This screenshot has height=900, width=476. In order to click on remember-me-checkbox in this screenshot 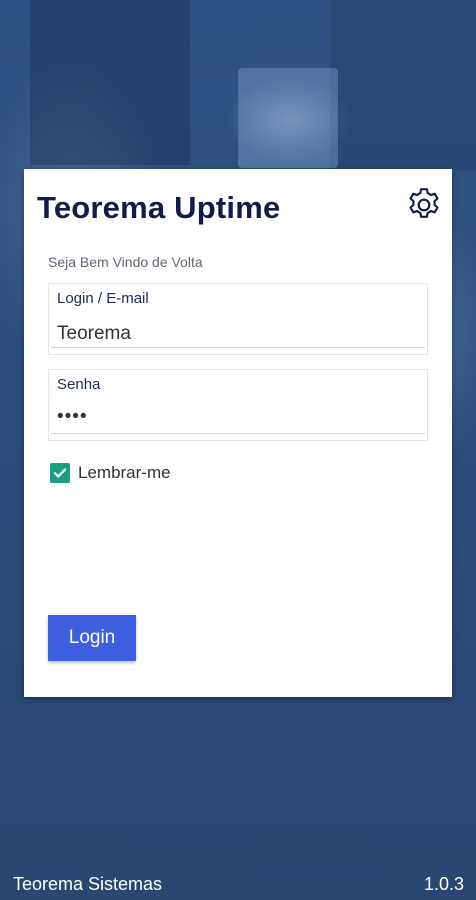, I will do `click(60, 473)`.